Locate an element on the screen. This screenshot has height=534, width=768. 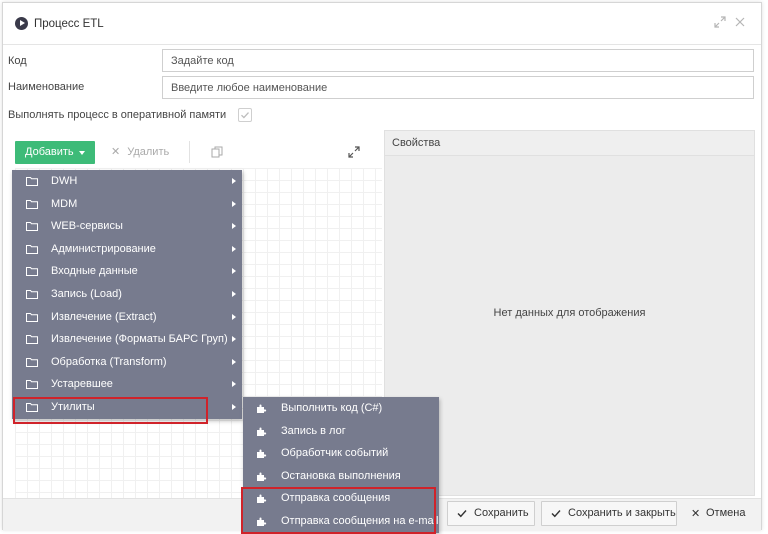
submenu-item-label: Выполнить код (C#) is located at coordinates (332, 408).